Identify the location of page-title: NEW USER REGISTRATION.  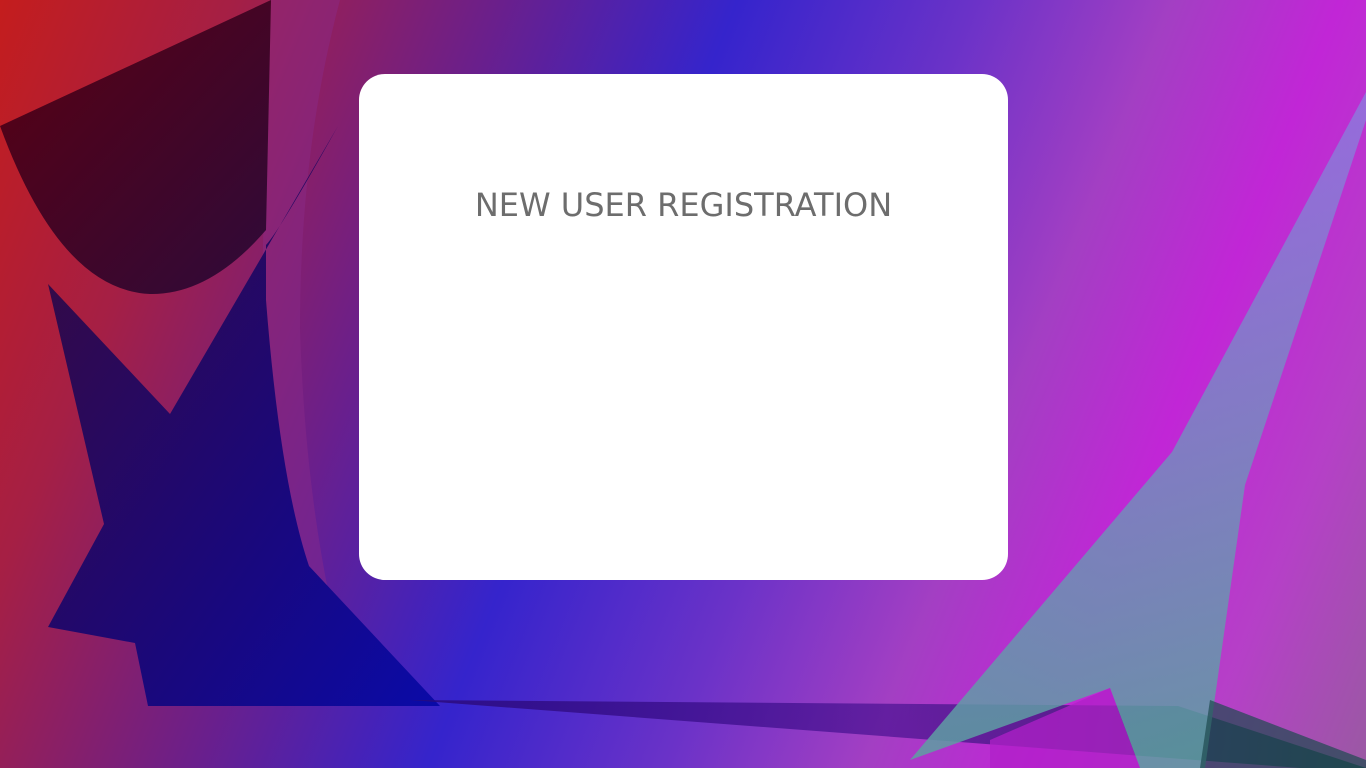
(683, 205).